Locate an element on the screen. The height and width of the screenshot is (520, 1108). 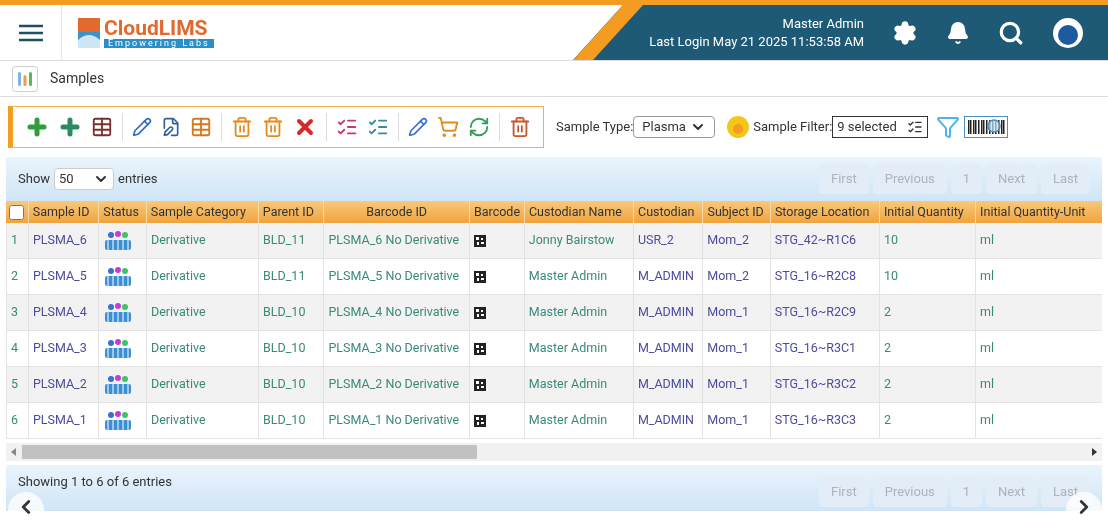
entries-label: entries is located at coordinates (138, 179).